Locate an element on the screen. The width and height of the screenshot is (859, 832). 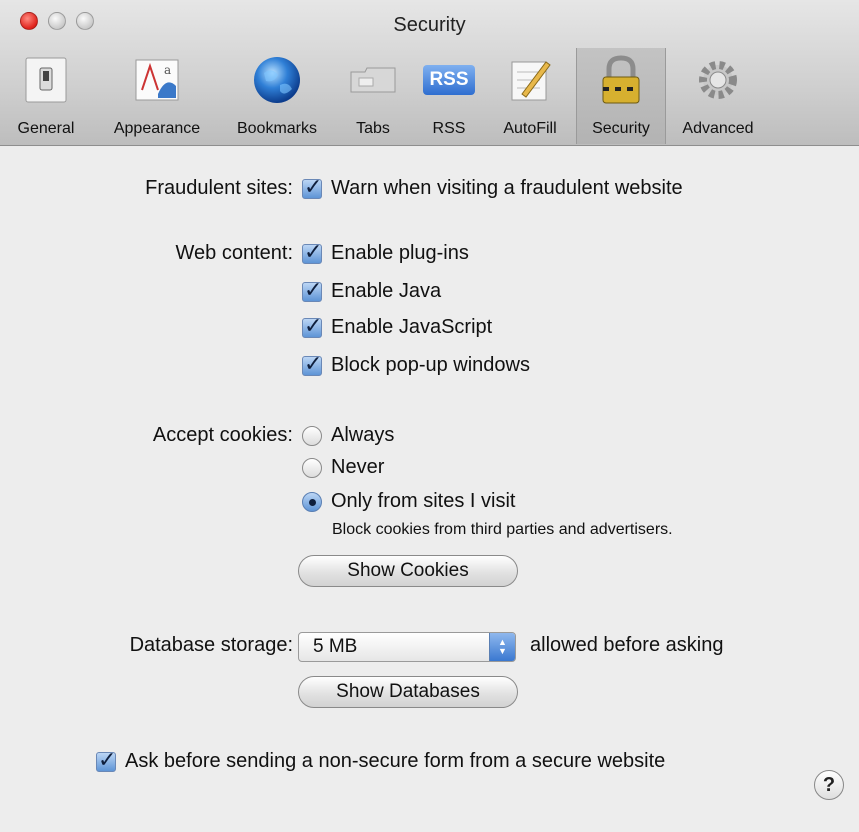
toolbar-bookmarks: Bookmarks is located at coordinates (277, 96).